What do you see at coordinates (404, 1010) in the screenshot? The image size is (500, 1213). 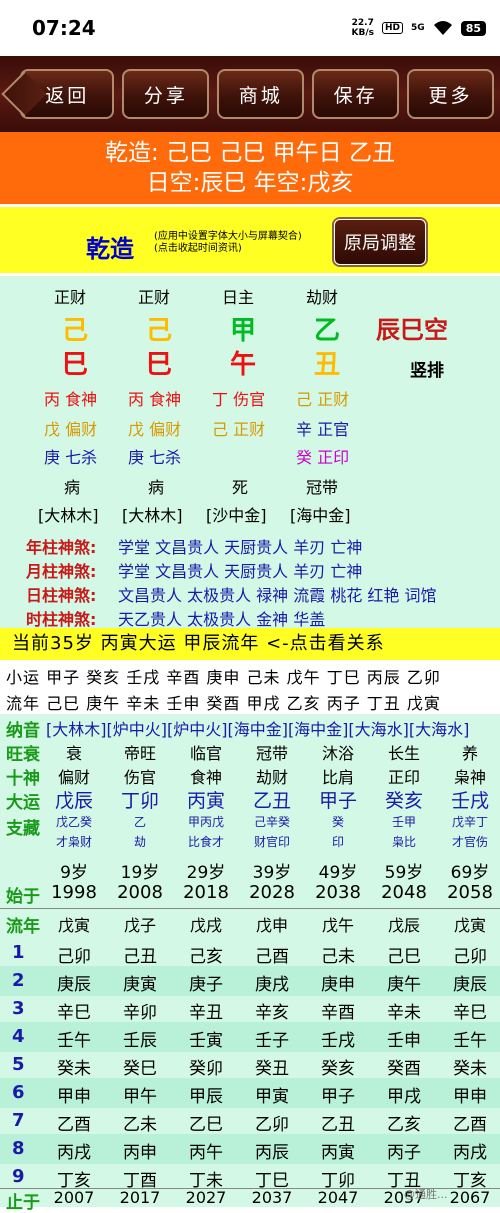 I see `year-cell: 辛未` at bounding box center [404, 1010].